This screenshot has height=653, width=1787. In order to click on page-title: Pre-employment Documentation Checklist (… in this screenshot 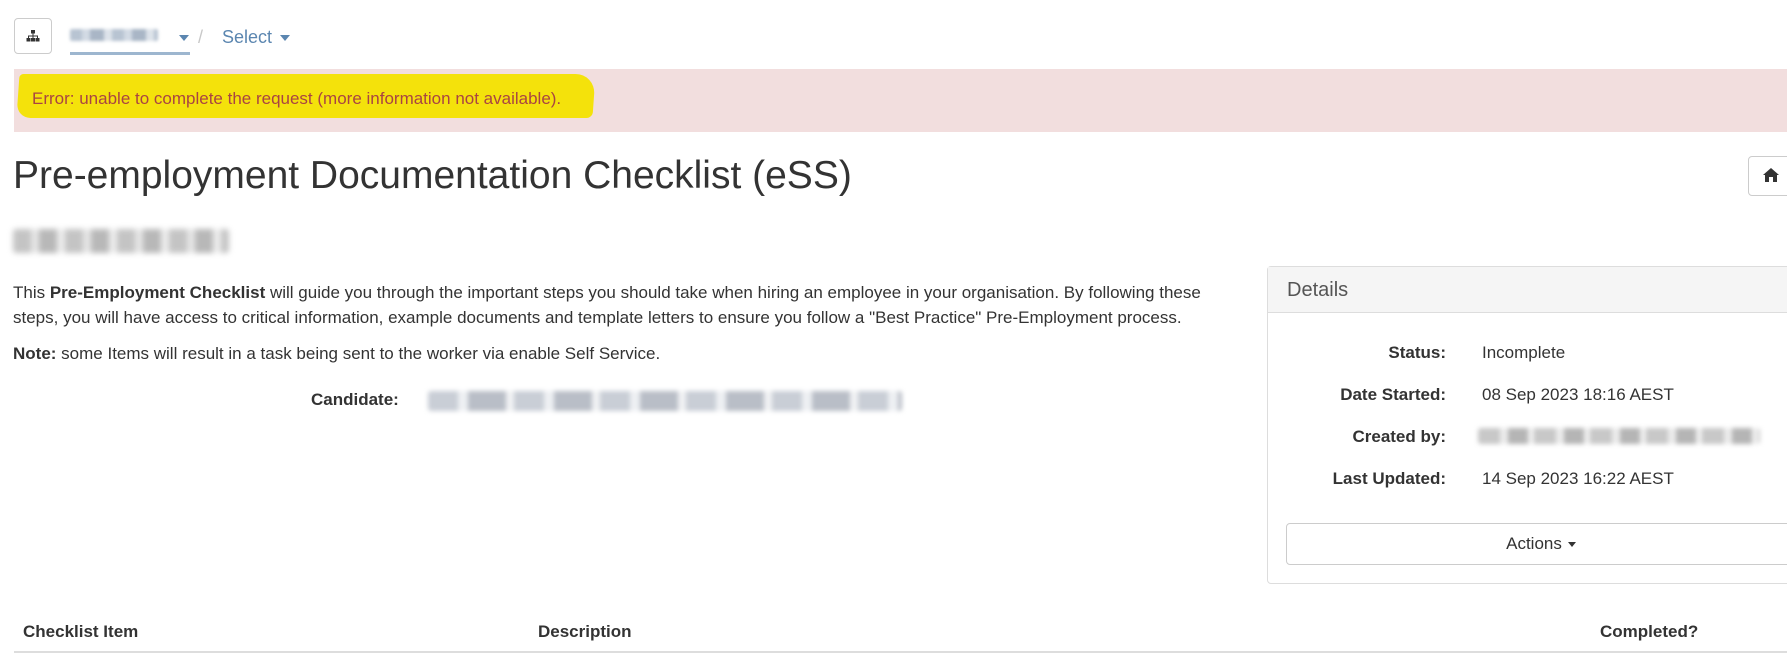, I will do `click(432, 175)`.